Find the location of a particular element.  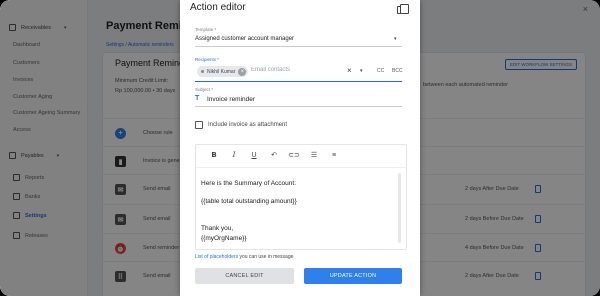

template-label: Template * is located at coordinates (206, 29).